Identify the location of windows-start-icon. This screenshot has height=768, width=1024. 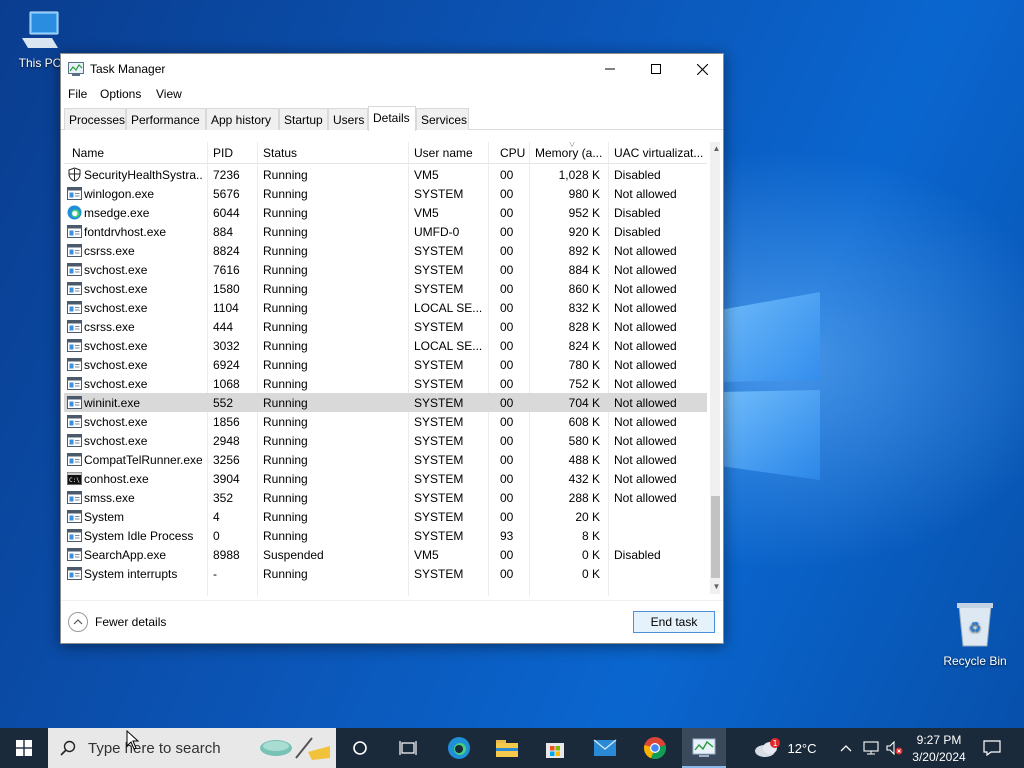
(24, 748).